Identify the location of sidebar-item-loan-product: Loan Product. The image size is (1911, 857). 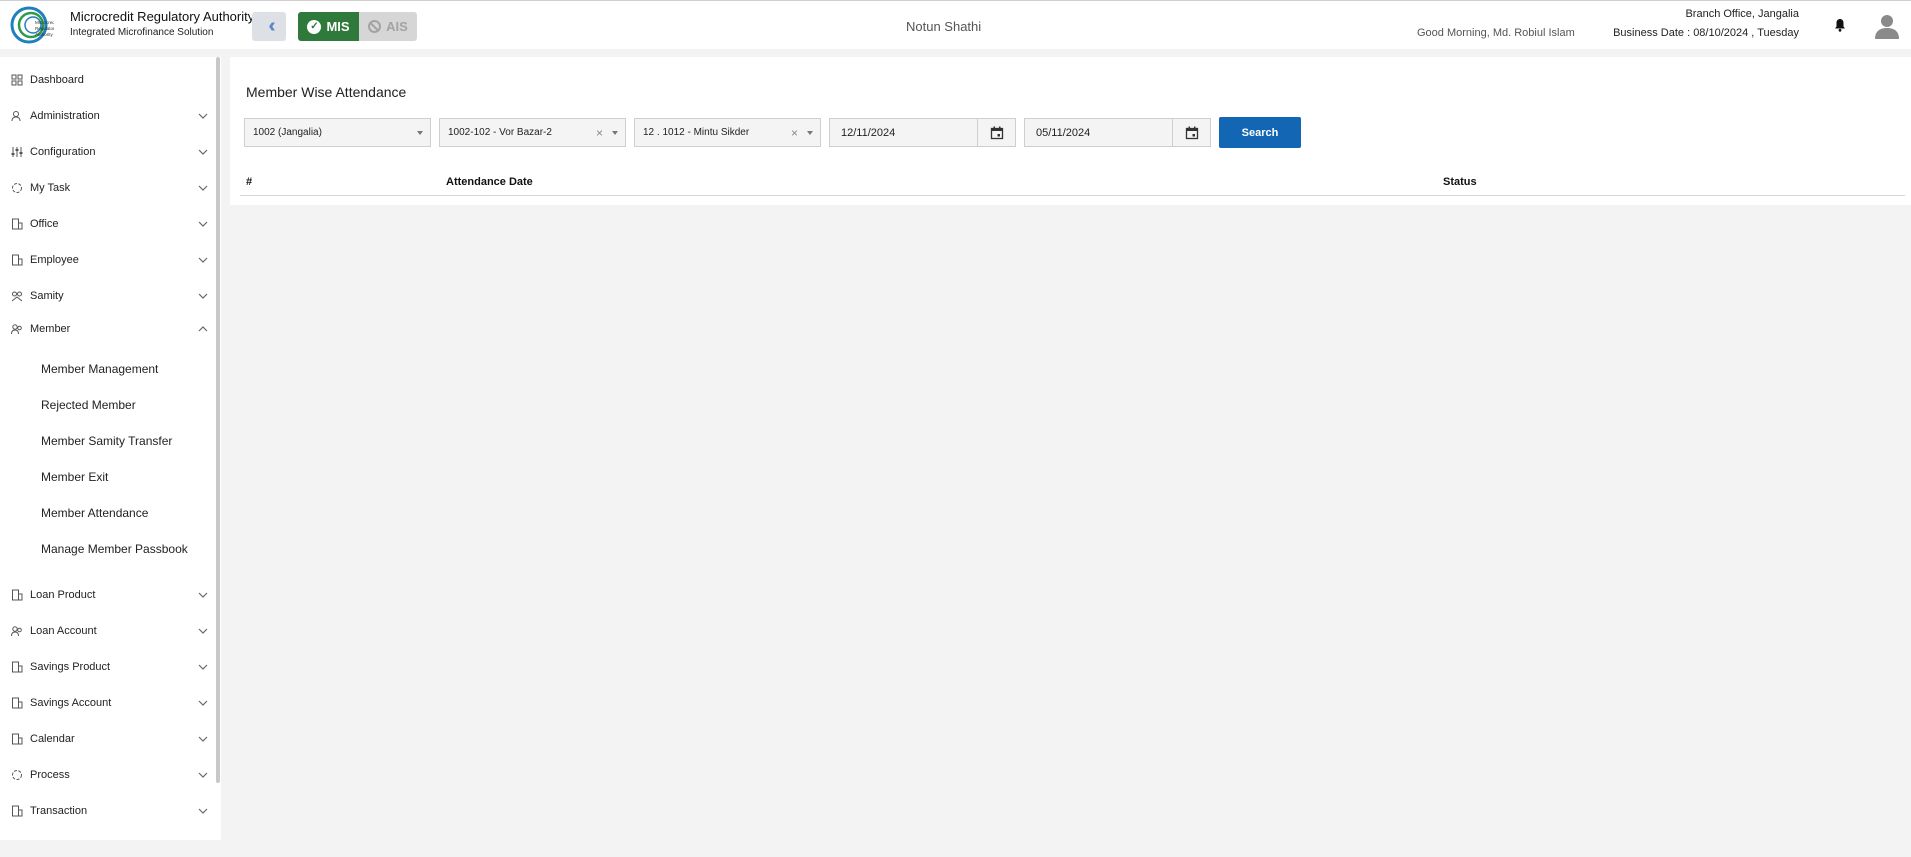
(107, 595).